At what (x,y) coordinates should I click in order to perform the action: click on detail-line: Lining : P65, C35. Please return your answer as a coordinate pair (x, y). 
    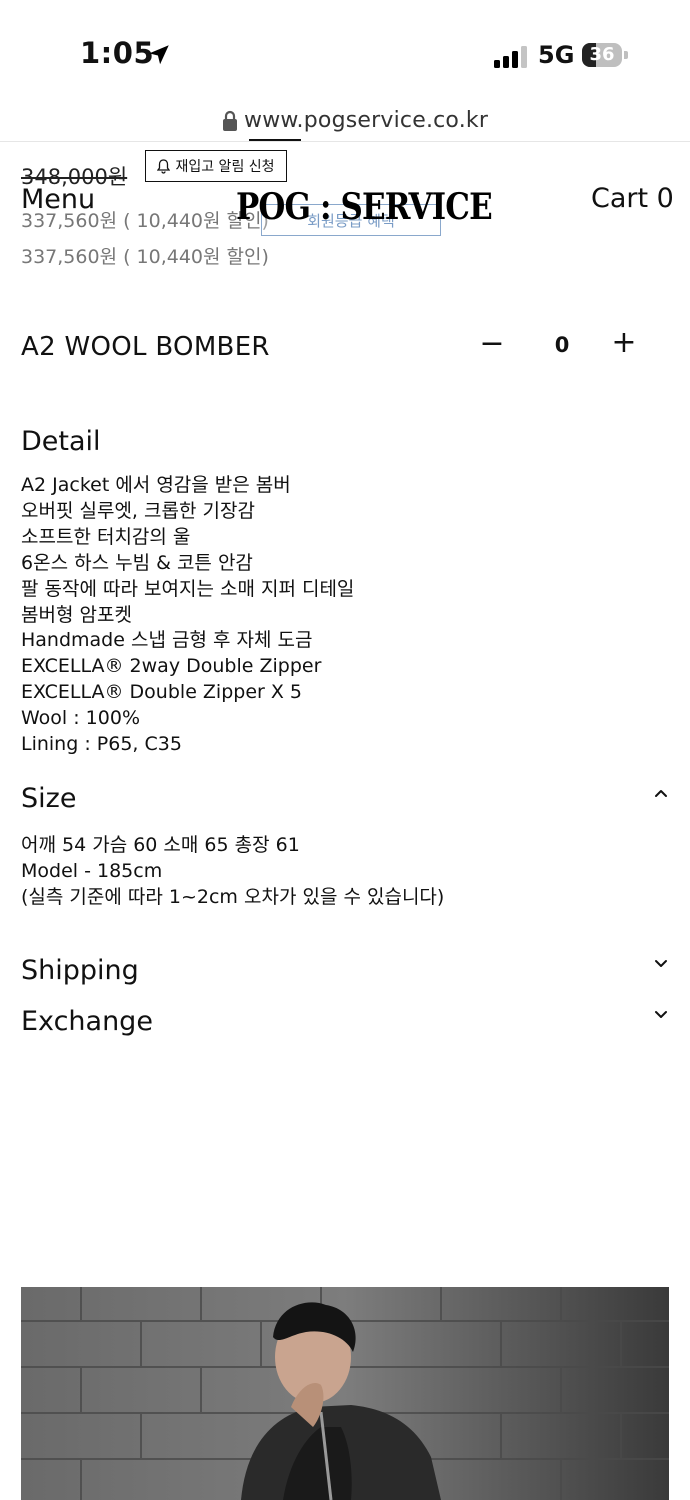
    Looking at the image, I should click on (101, 744).